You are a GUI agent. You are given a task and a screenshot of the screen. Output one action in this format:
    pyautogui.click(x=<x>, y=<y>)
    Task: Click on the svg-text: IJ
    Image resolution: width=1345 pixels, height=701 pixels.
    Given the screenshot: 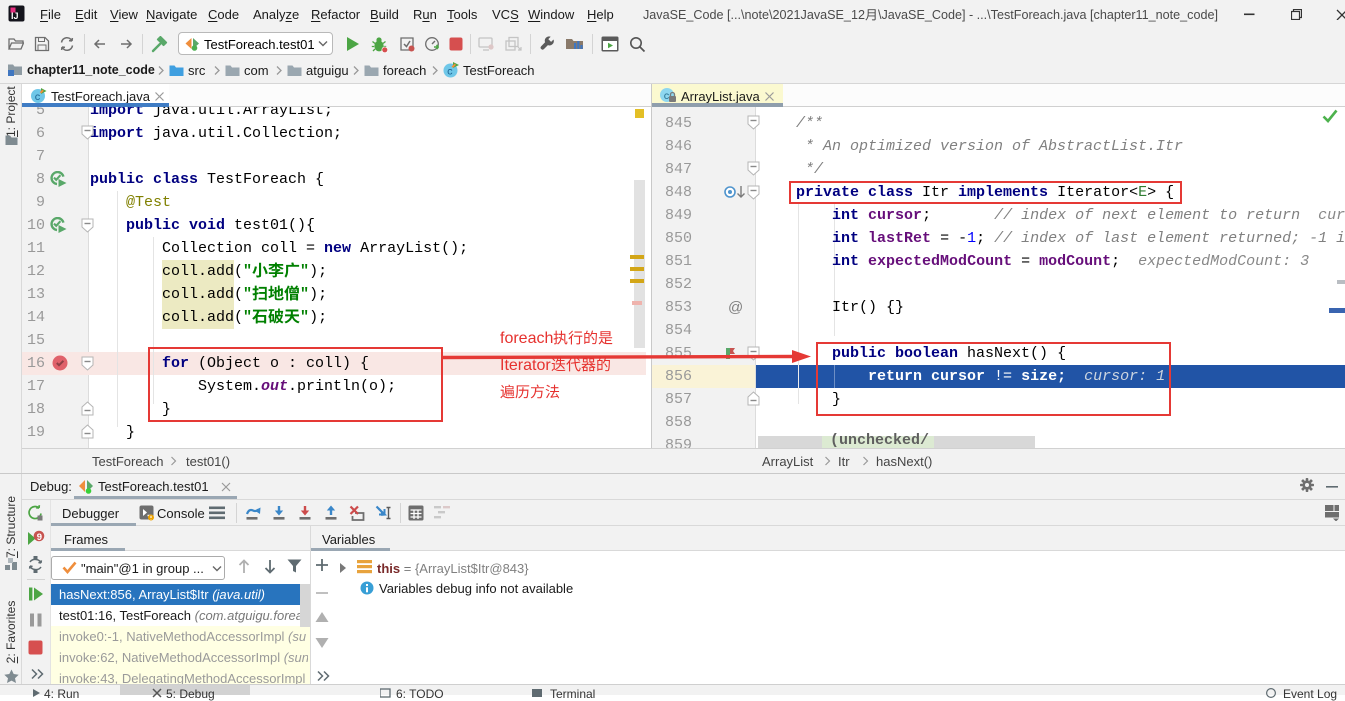 What is the action you would take?
    pyautogui.click(x=15, y=16)
    